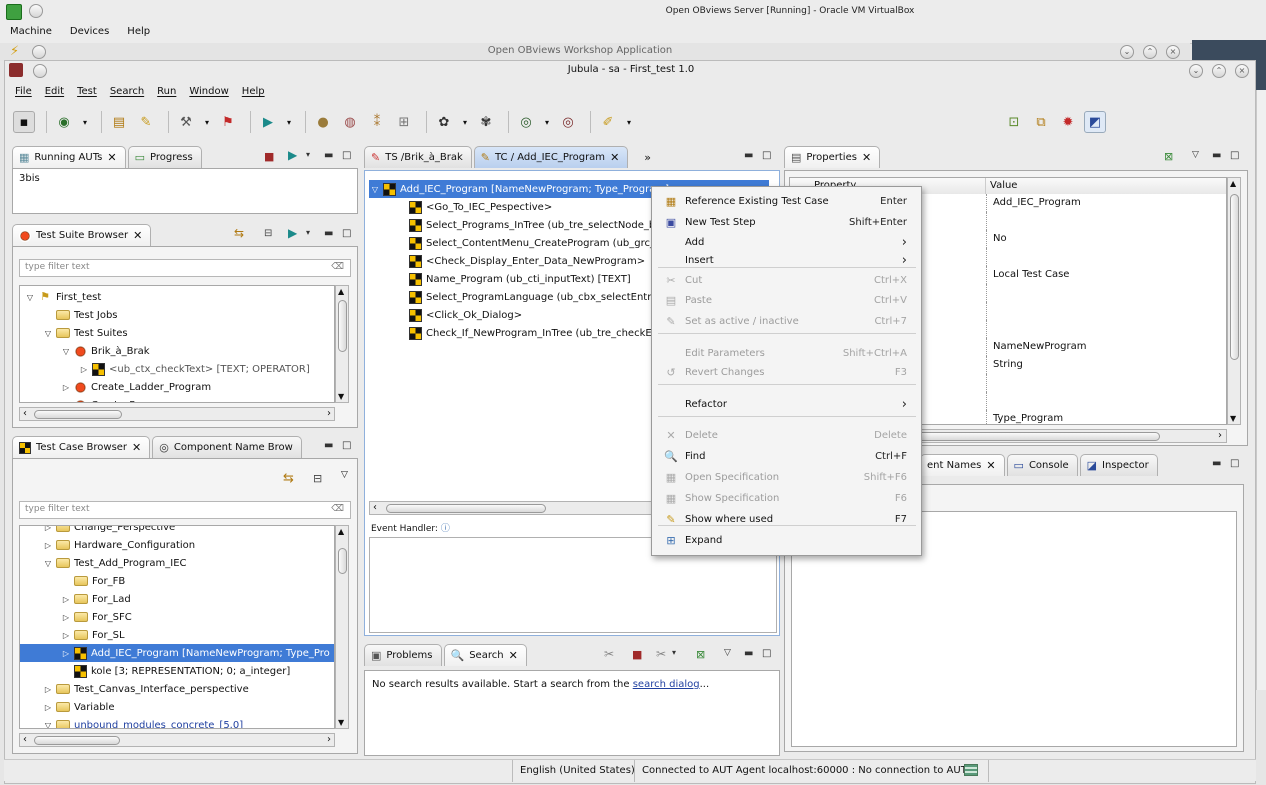 The image size is (1266, 785). I want to click on menu-item-add: Add ›, so click(786, 242).